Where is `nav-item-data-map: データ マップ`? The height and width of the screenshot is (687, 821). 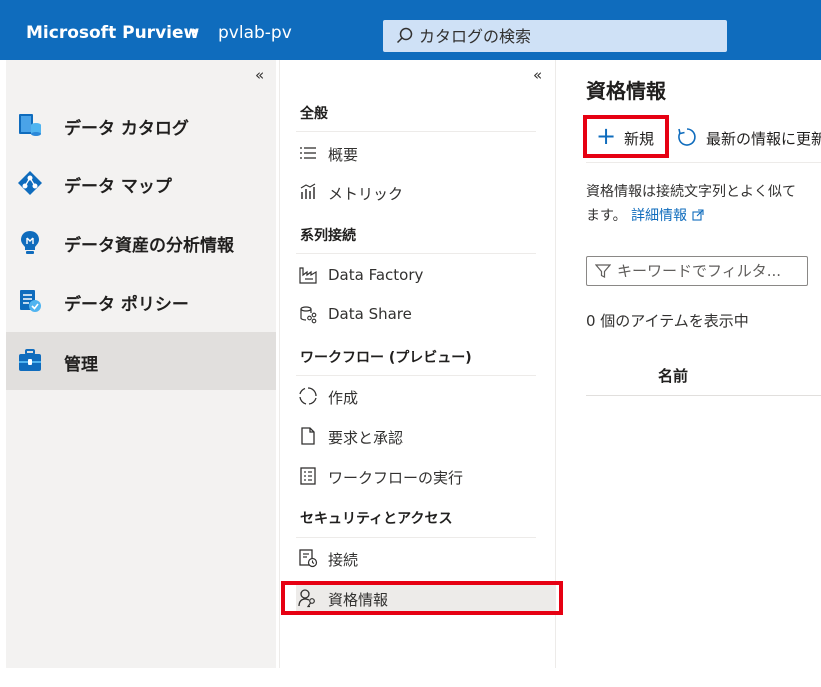 nav-item-data-map: データ マップ is located at coordinates (141, 183).